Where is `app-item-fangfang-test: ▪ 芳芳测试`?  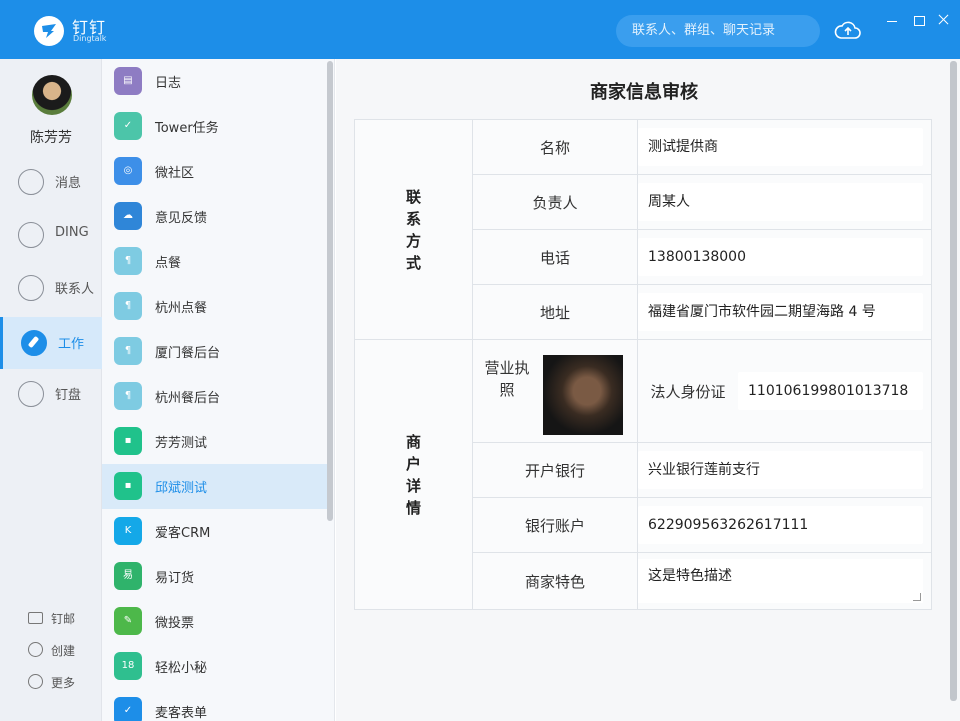 app-item-fangfang-test: ▪ 芳芳测试 is located at coordinates (215, 441).